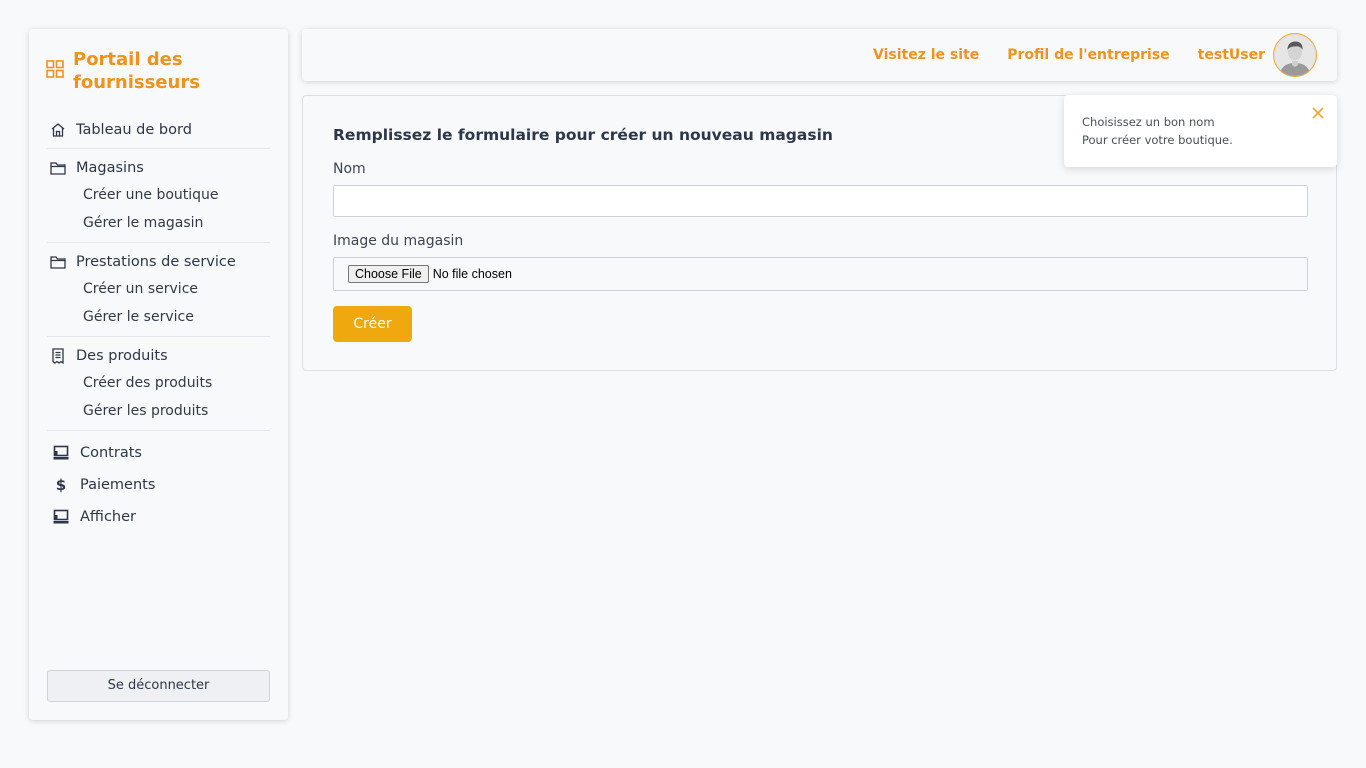 The width and height of the screenshot is (1366, 768). I want to click on toast-line-1: Choisissez un bon nom, so click(1148, 122).